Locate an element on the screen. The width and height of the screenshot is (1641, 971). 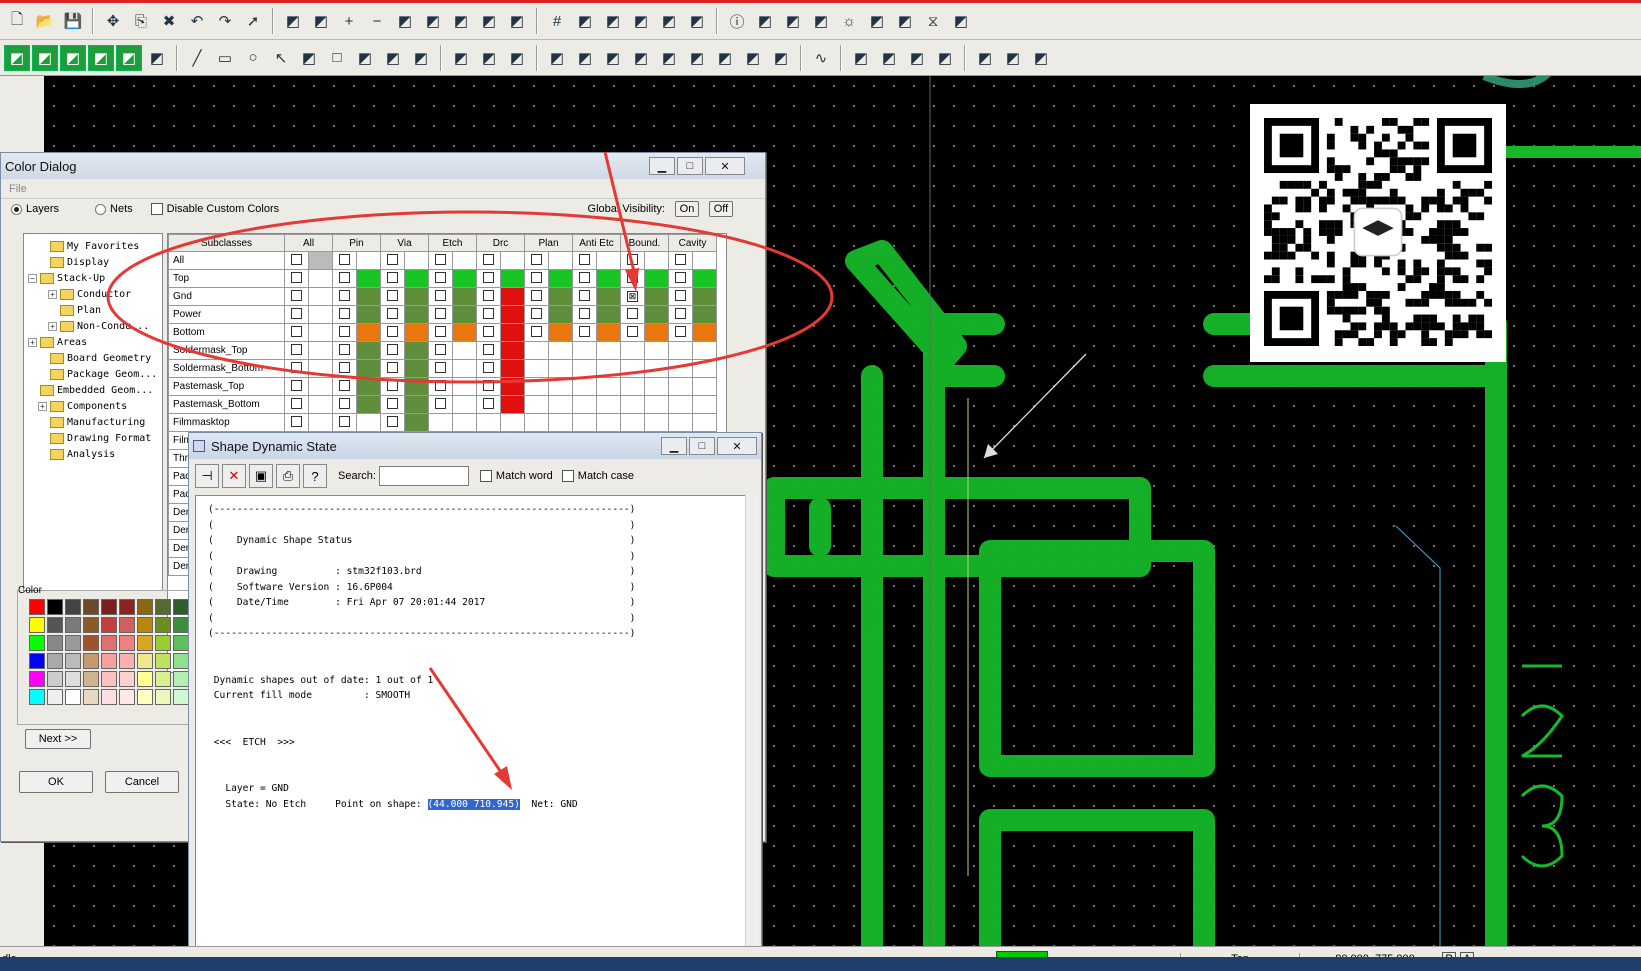
column-header: Pin is located at coordinates (356, 243).